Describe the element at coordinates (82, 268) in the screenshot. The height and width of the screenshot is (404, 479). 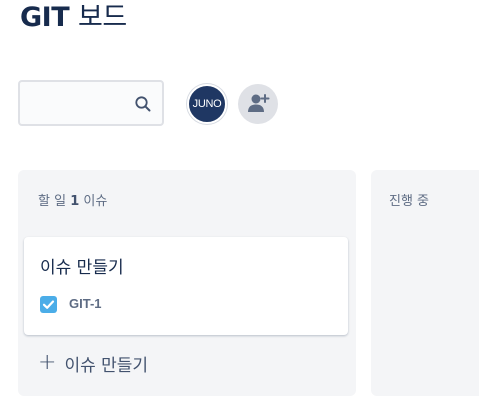
I see `issue-title: 이슈 만들기` at that location.